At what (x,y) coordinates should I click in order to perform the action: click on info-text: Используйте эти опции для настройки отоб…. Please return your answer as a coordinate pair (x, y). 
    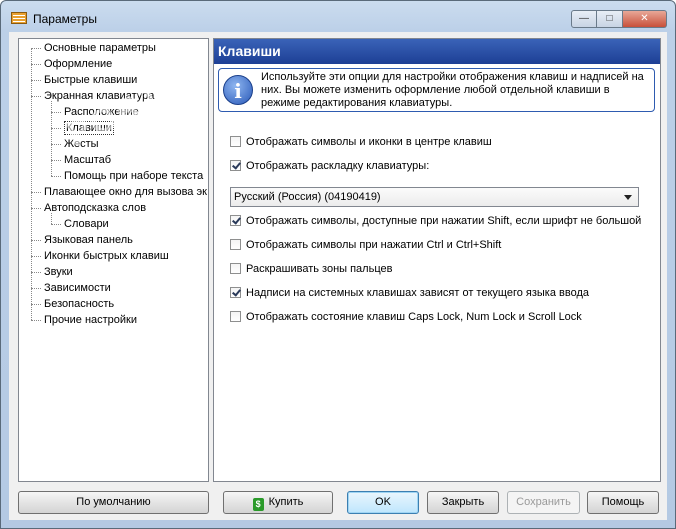
    Looking at the image, I should click on (452, 90).